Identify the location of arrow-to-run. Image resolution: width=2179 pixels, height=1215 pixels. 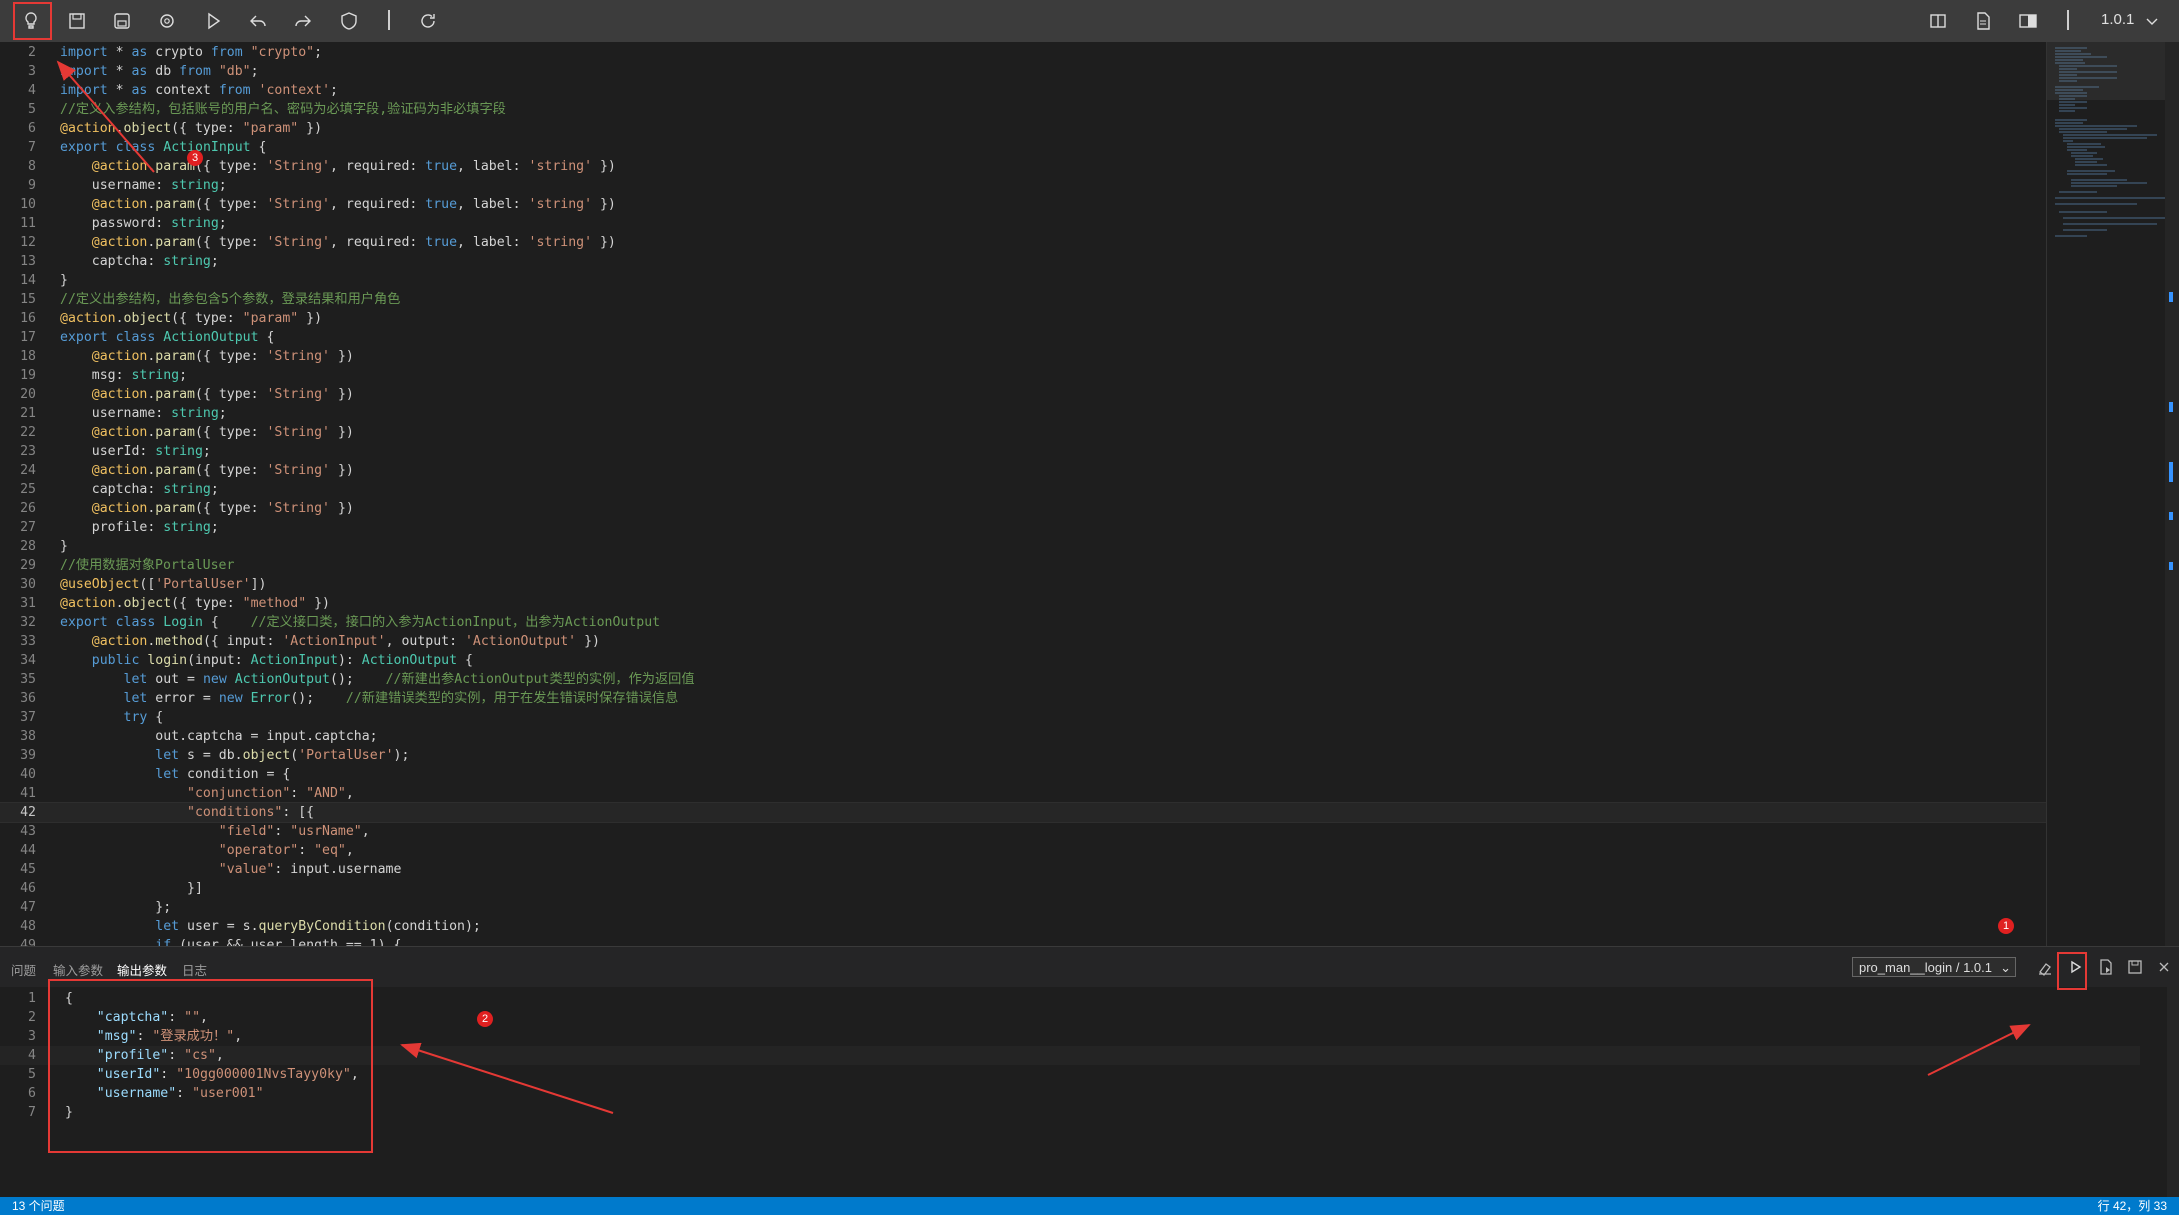
(1979, 1050).